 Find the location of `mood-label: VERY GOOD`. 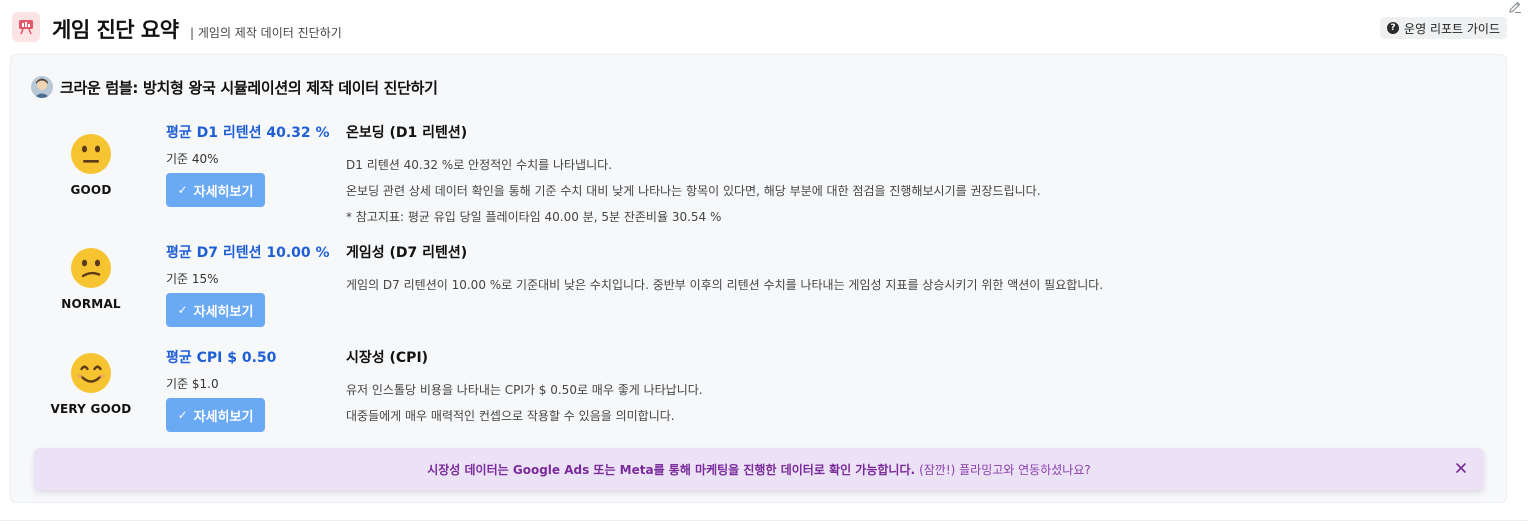

mood-label: VERY GOOD is located at coordinates (91, 409).